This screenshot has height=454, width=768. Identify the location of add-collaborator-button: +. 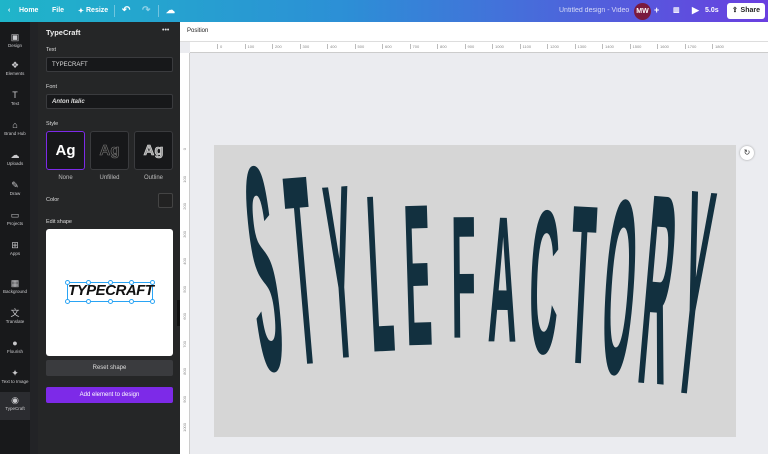
(656, 10).